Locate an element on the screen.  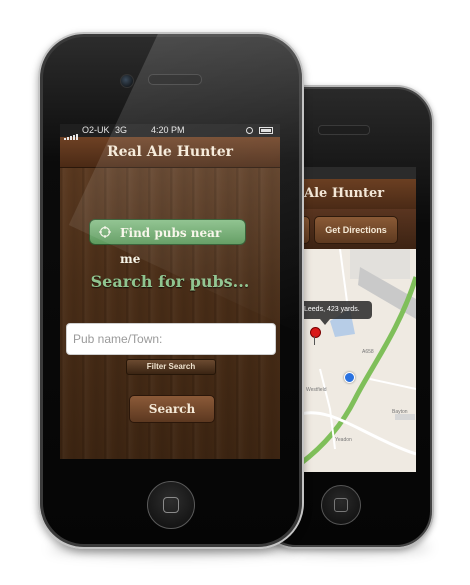
map-pin-icon is located at coordinates (315, 332).